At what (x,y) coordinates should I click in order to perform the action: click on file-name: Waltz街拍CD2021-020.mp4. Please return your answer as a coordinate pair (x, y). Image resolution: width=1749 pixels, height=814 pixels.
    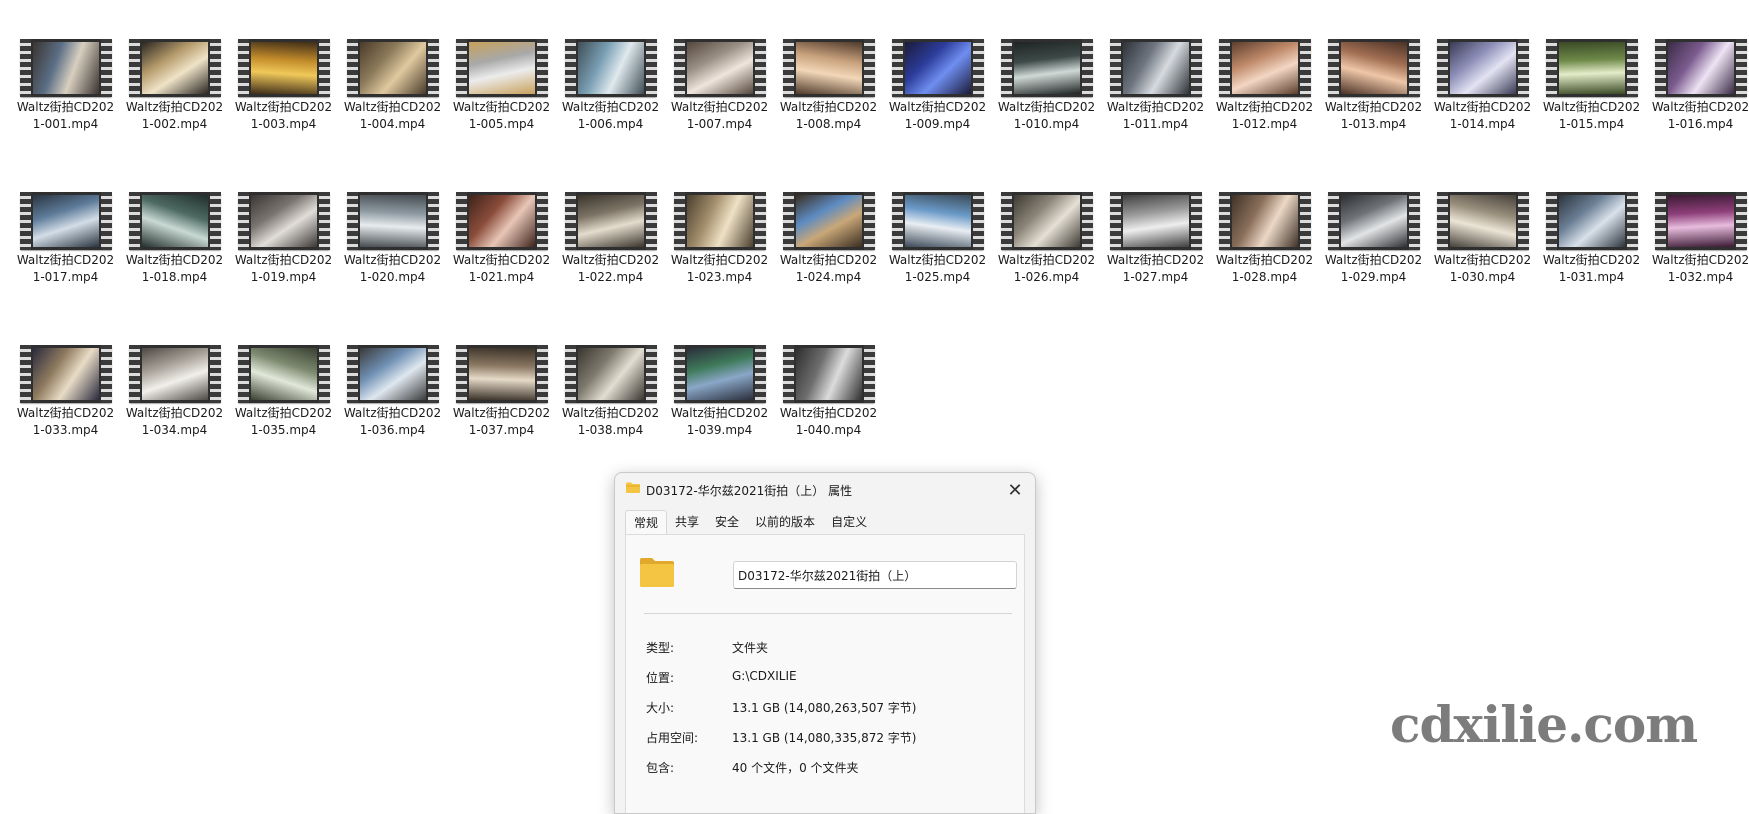
    Looking at the image, I should click on (393, 269).